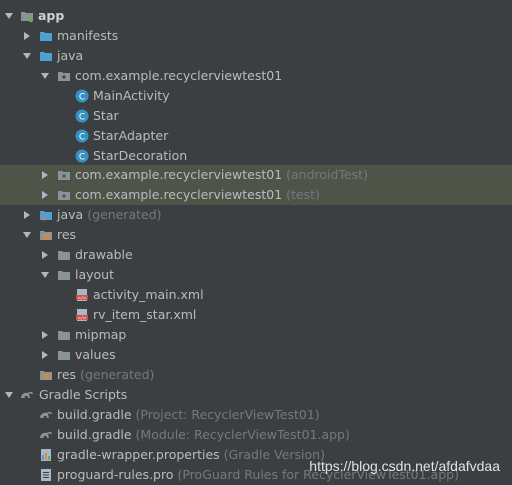 The height and width of the screenshot is (485, 512). I want to click on tree-item-label: res, so click(67, 234).